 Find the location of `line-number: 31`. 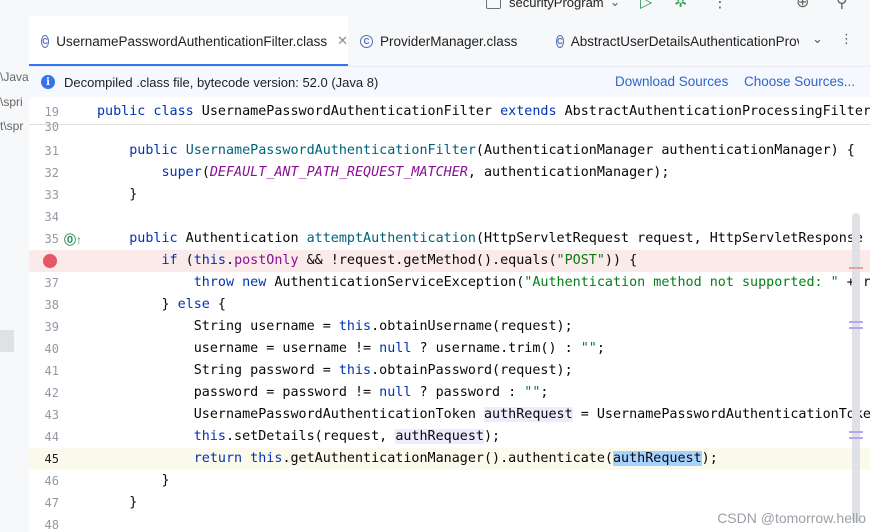

line-number: 31 is located at coordinates (51, 151).